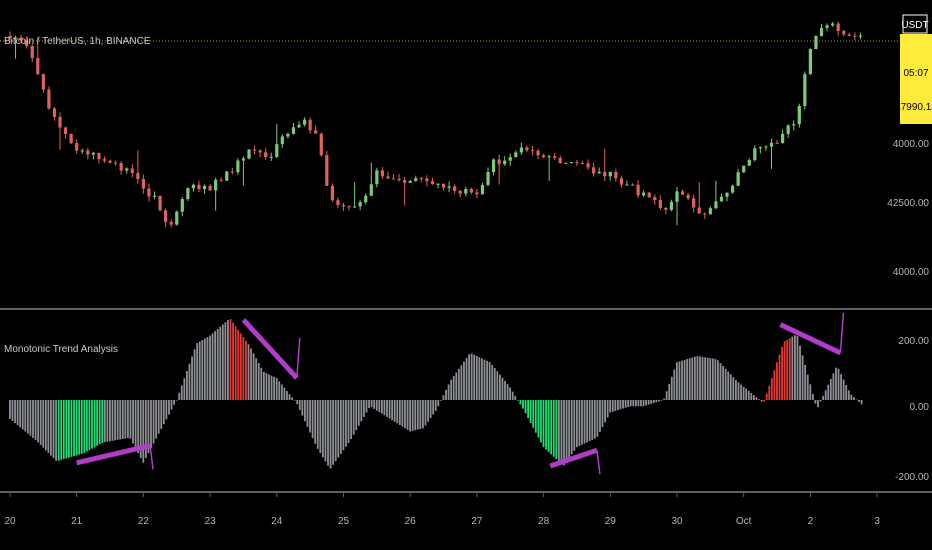 Image resolution: width=932 pixels, height=550 pixels. Describe the element at coordinates (908, 203) in the screenshot. I see `price-tick-label: 42500.00` at that location.